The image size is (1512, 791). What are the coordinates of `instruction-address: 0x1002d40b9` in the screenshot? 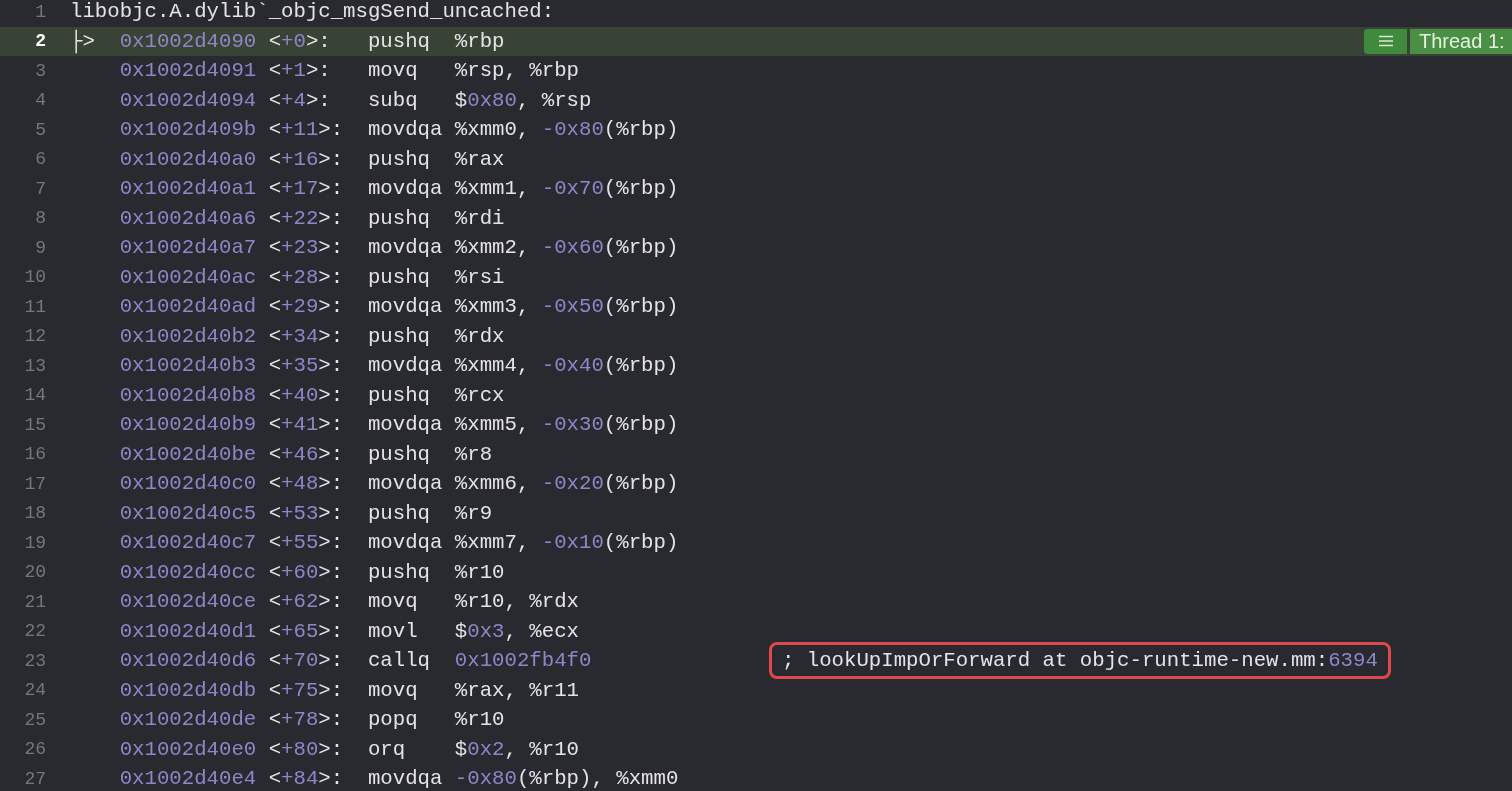 It's located at (188, 425).